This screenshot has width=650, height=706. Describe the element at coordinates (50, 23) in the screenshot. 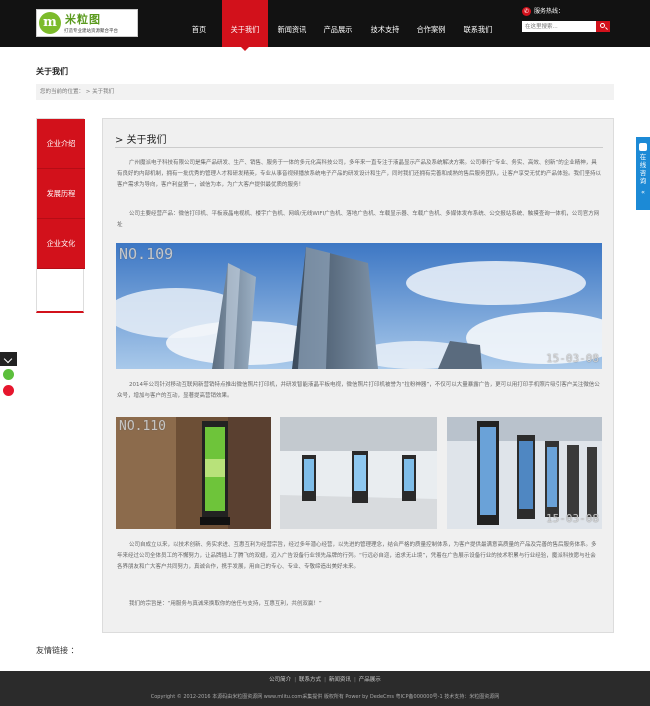

I see `logo-mark: m` at that location.